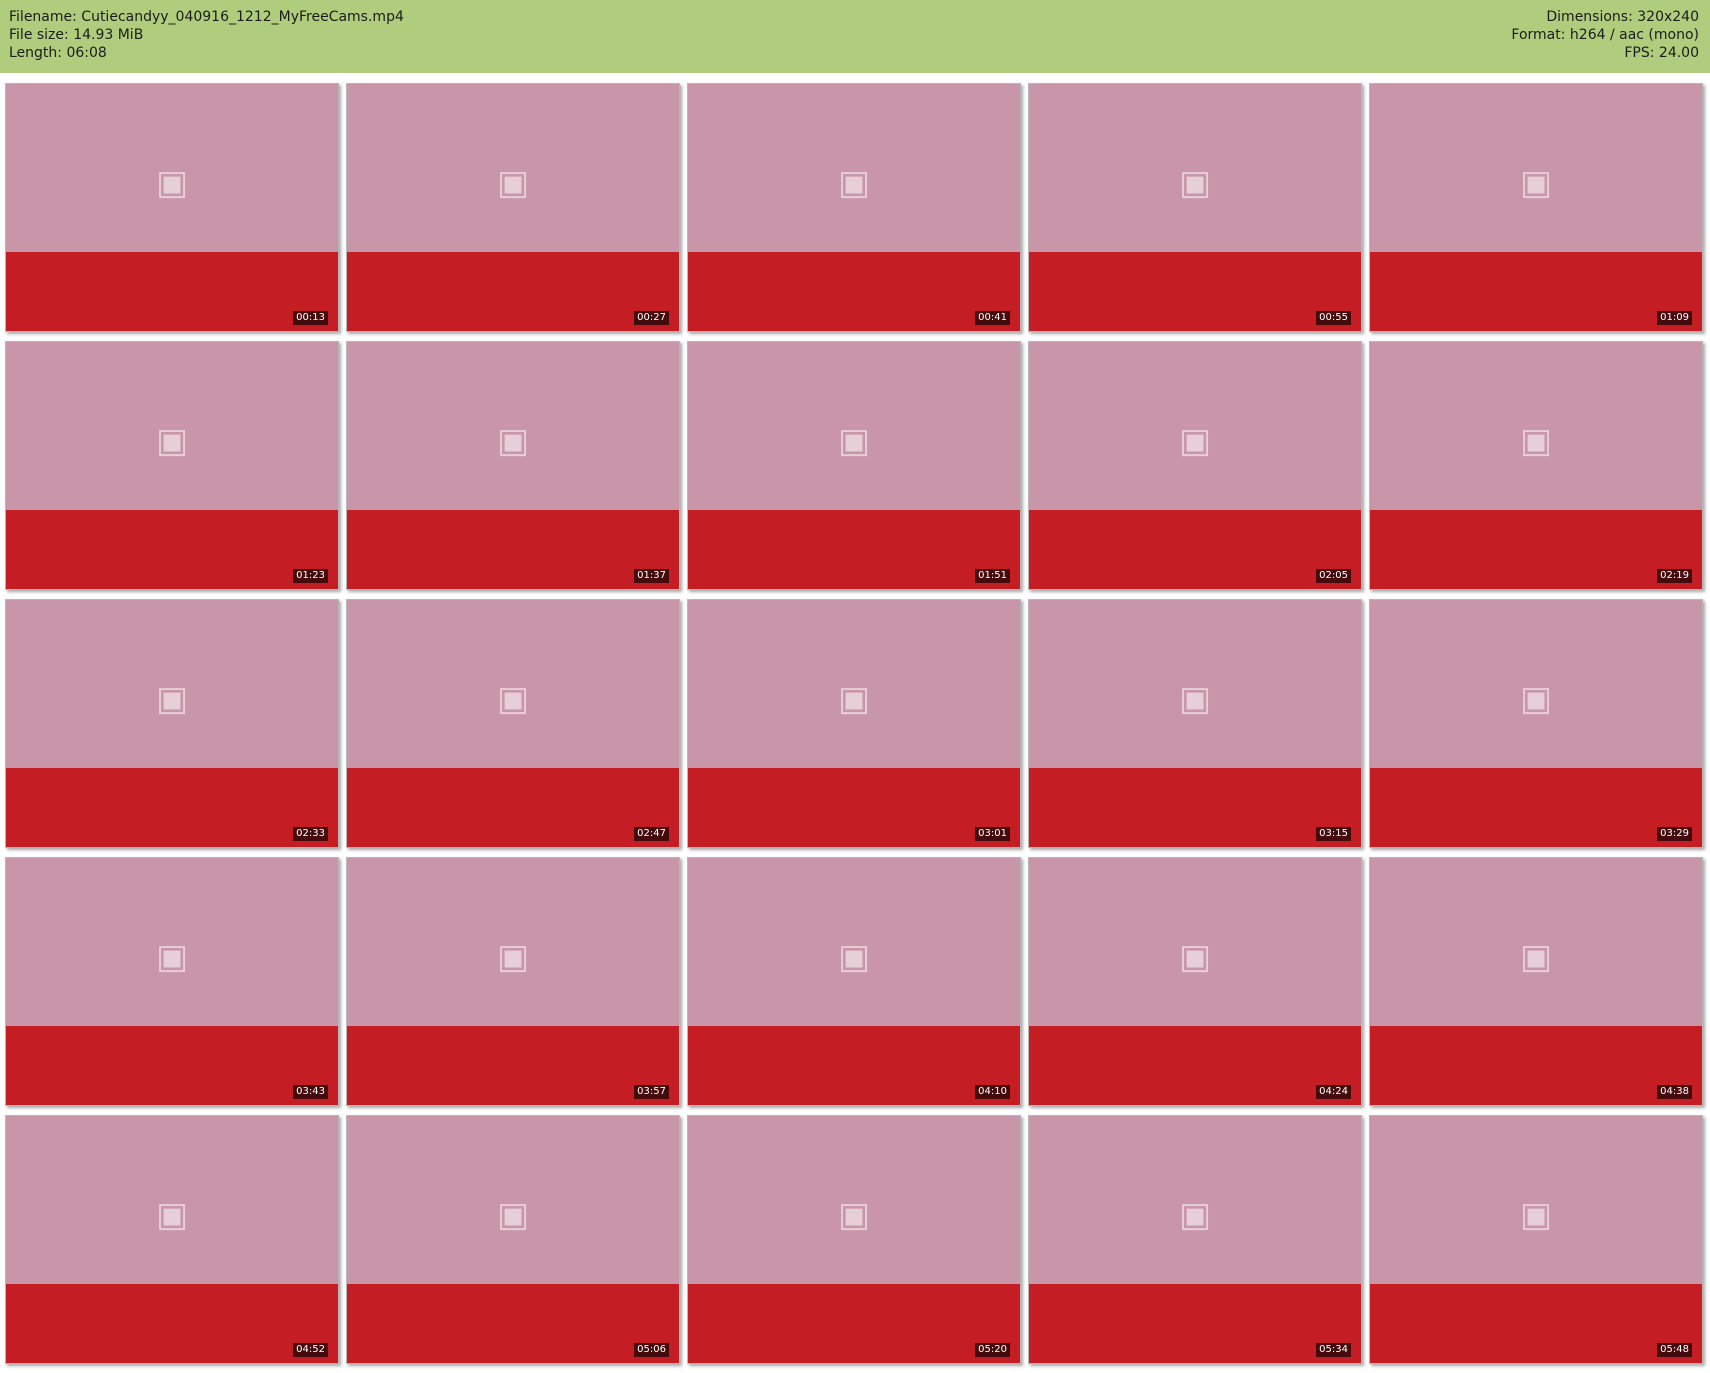 The height and width of the screenshot is (1373, 1710). What do you see at coordinates (1195, 1239) in the screenshot?
I see `video-thumbnail: ▣ 05:34` at bounding box center [1195, 1239].